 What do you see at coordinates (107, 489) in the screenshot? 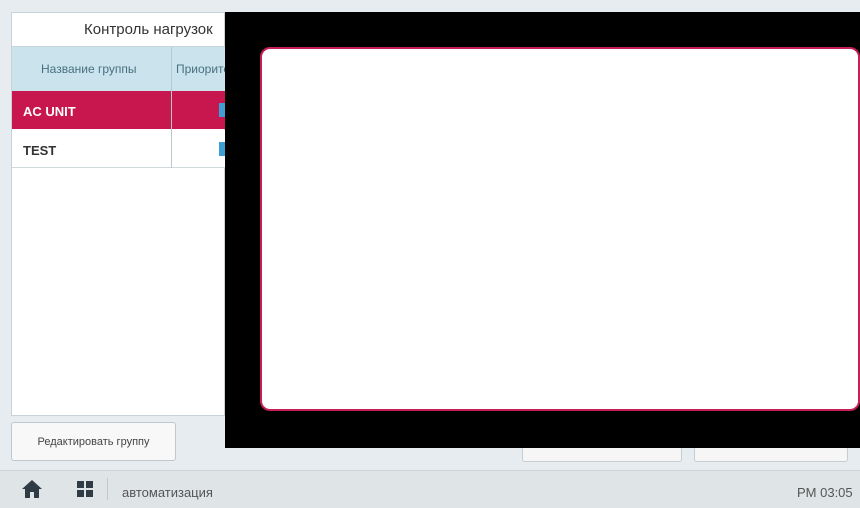
I see `divider` at bounding box center [107, 489].